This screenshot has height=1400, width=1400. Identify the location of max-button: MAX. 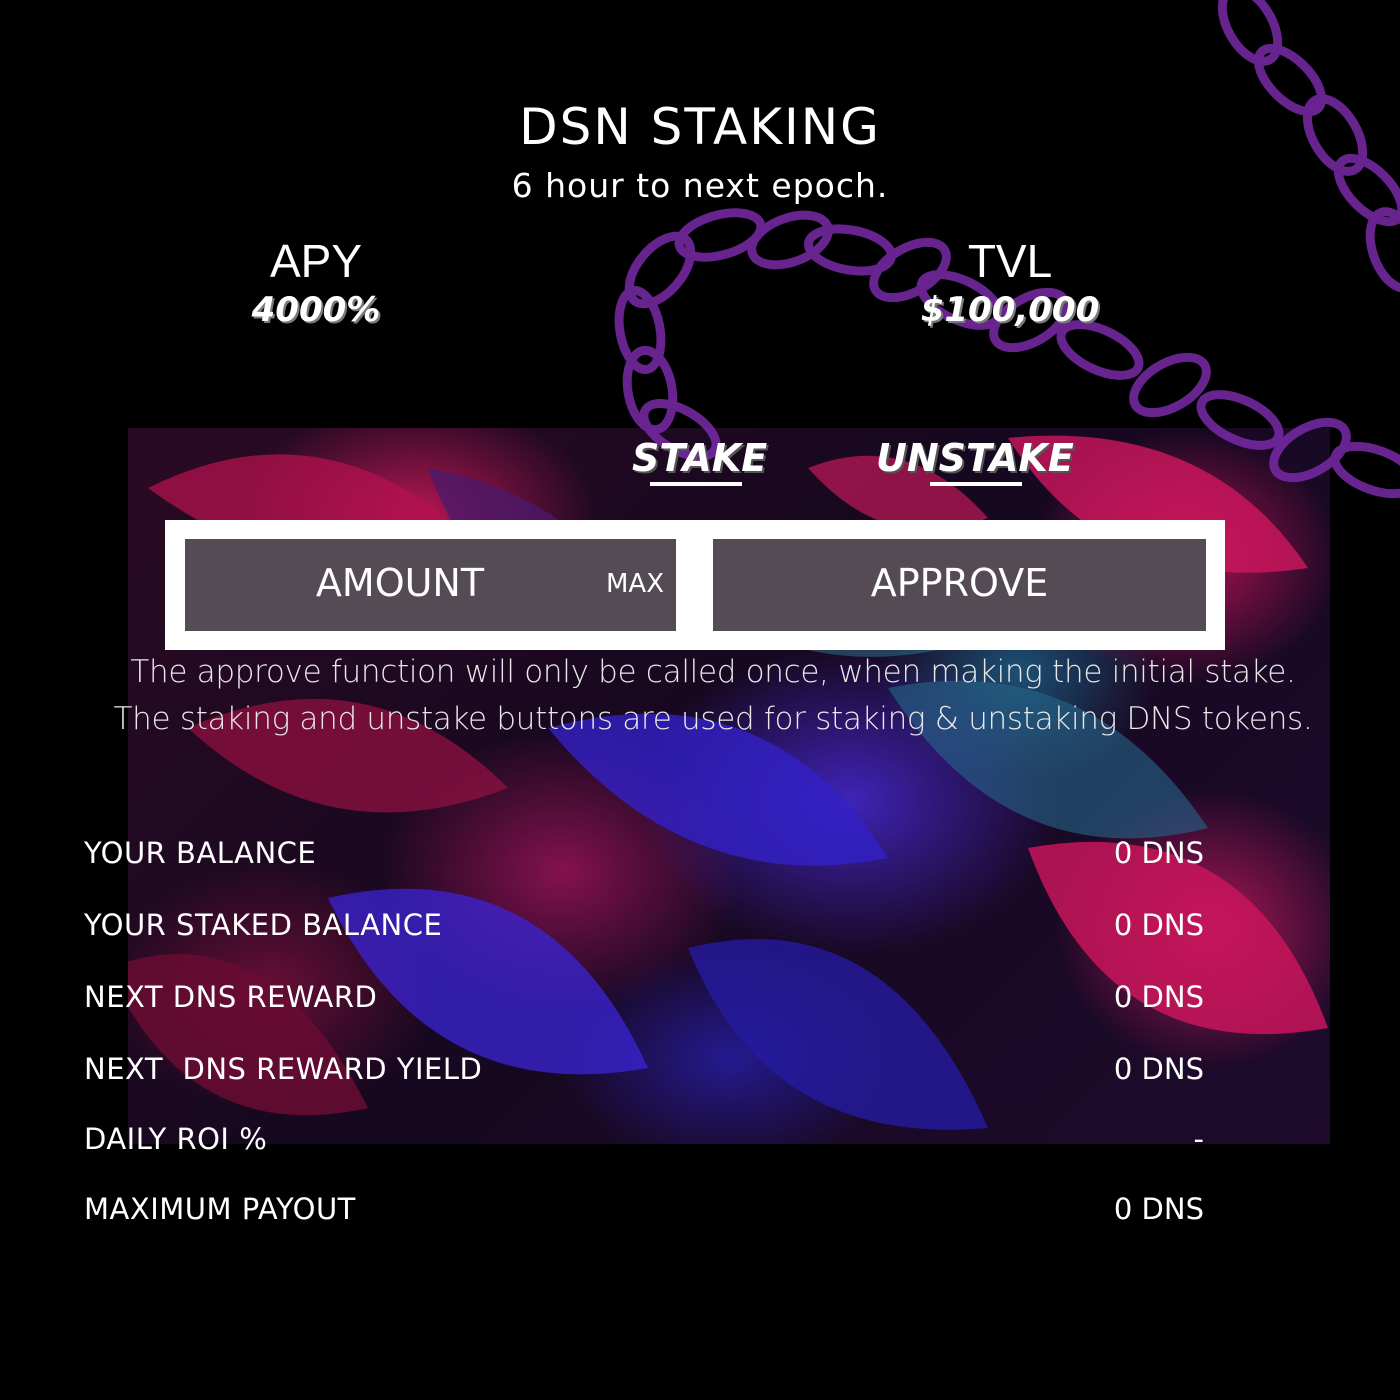
(635, 584).